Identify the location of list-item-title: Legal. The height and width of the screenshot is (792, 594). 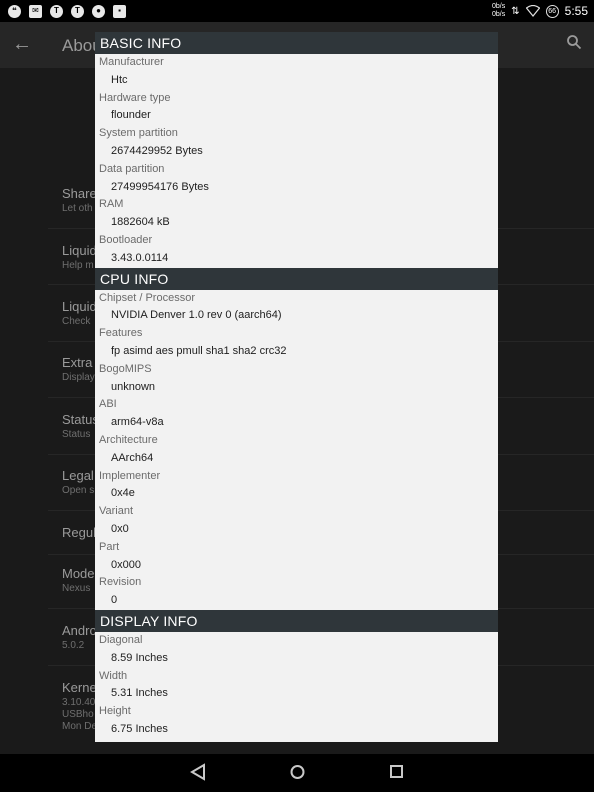
(78, 475).